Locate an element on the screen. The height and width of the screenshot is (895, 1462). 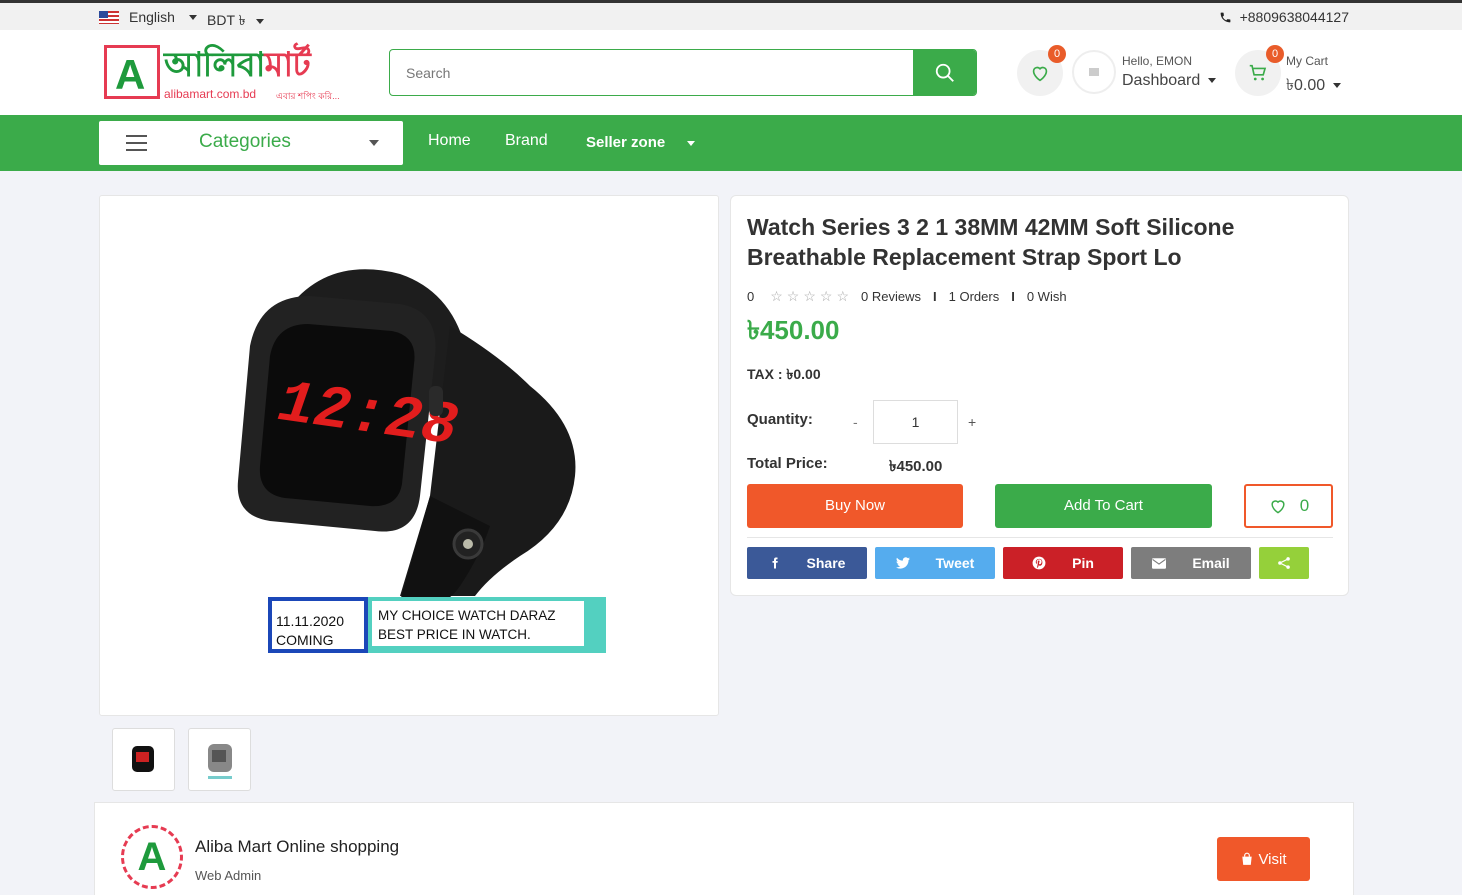
share-pinterest-button: Pin is located at coordinates (1063, 563).